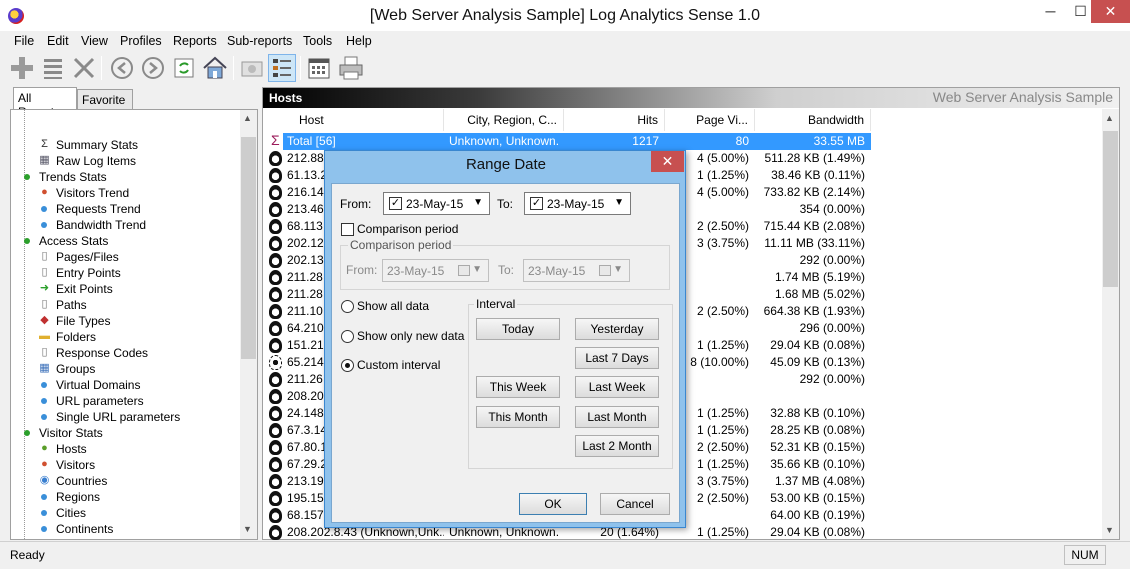 The height and width of the screenshot is (569, 1130). I want to click on tree-item: ▯ Entry Points, so click(125, 273).